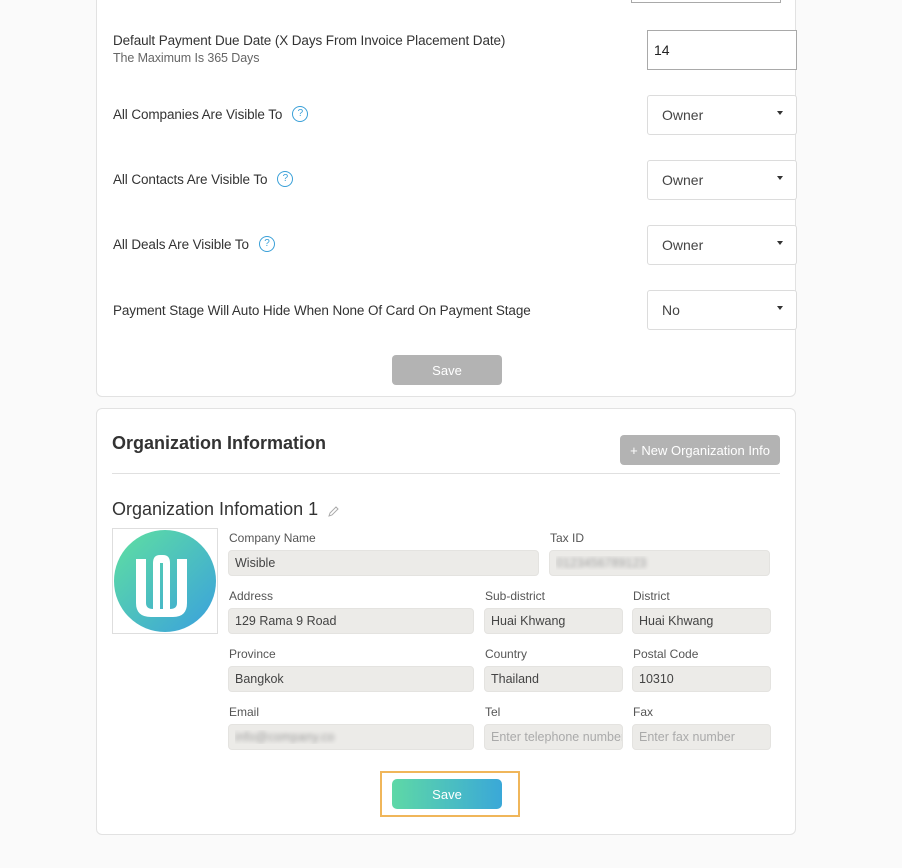  Describe the element at coordinates (447, 794) in the screenshot. I see `organization-save-button: Save` at that location.